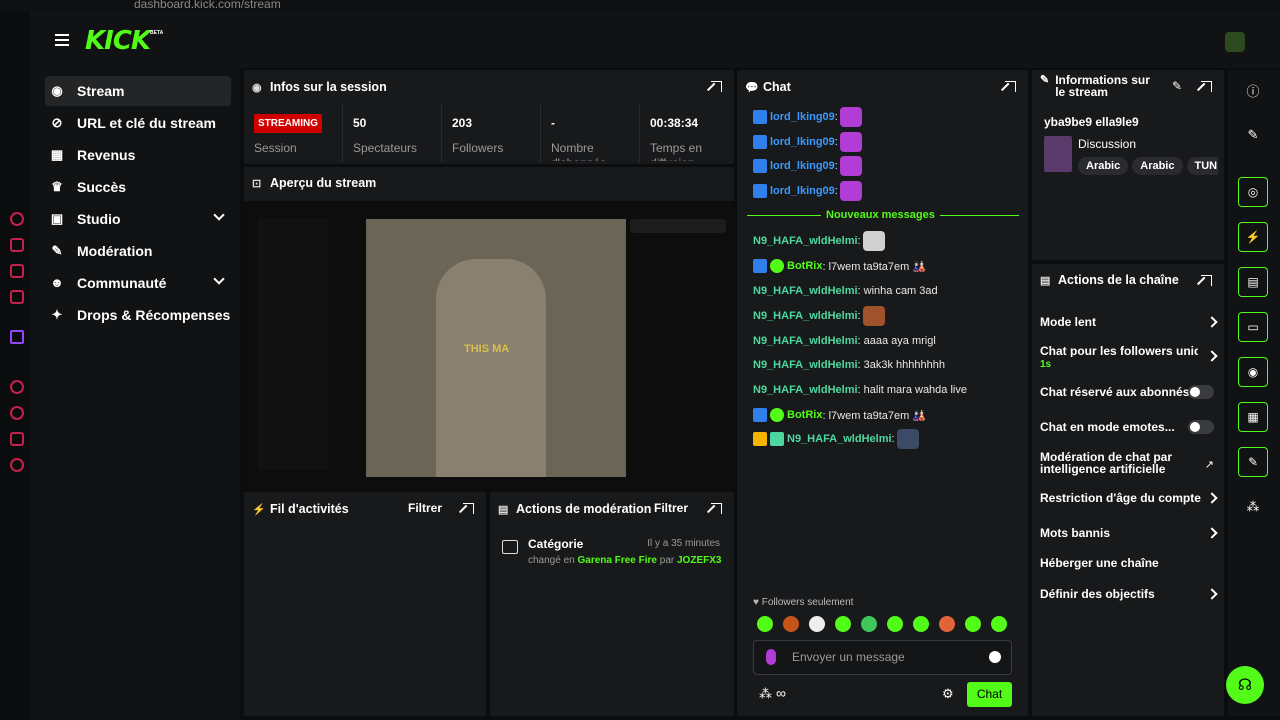  I want to click on sidebar-item-drops: ✦ Drops & Récompenses, so click(138, 315).